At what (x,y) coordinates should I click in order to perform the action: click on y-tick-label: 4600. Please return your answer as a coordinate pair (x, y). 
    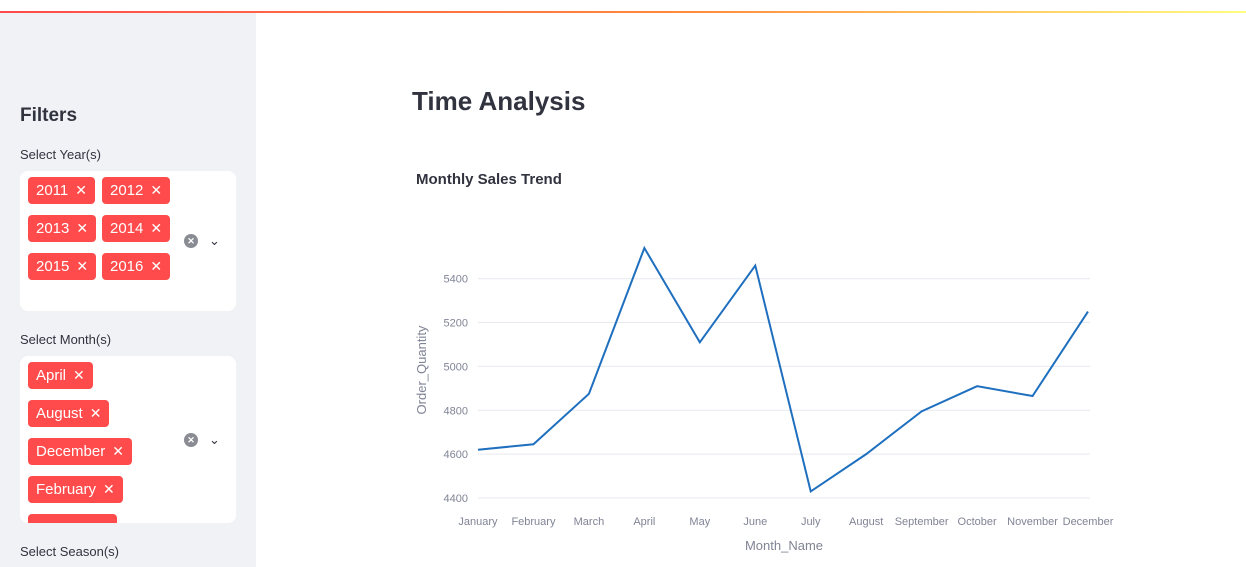
    Looking at the image, I should click on (456, 455).